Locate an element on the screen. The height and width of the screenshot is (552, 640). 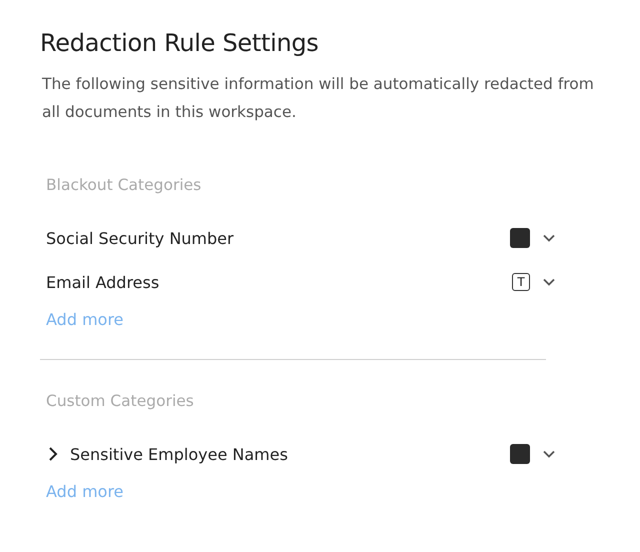
description: The following sensitive information will be automatically redacted from all documents in this workspace. is located at coordinates (318, 98).